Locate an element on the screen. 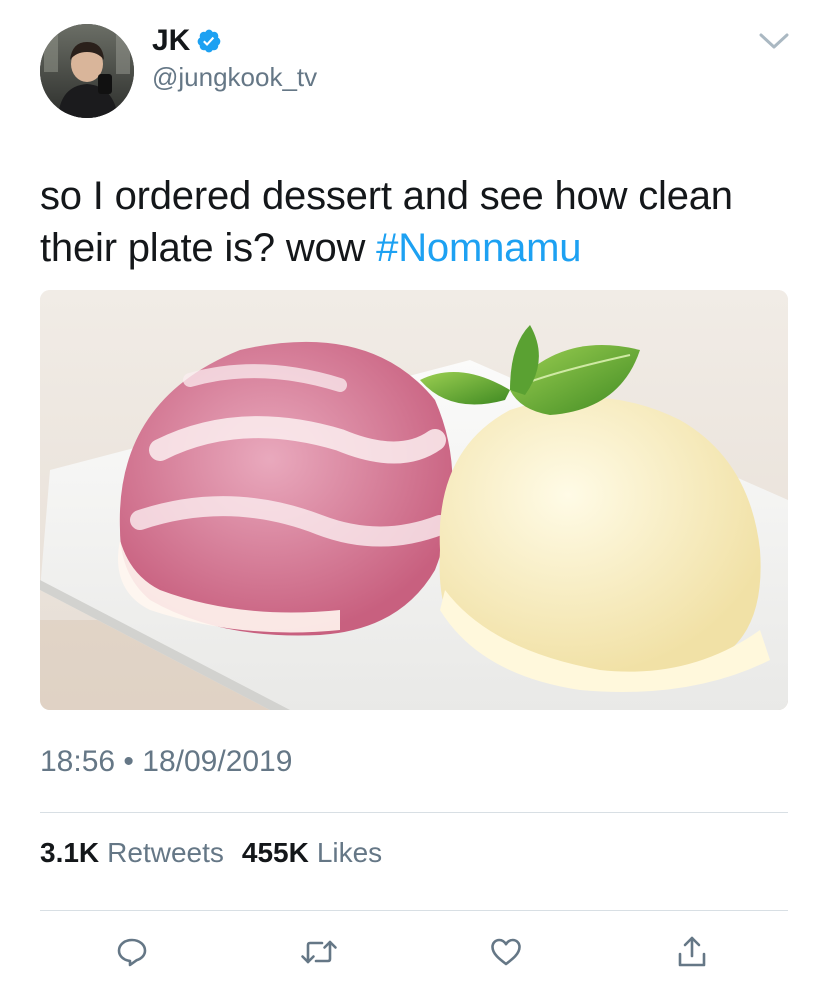 The width and height of the screenshot is (828, 1000). handle: @jungkook_tv is located at coordinates (234, 77).